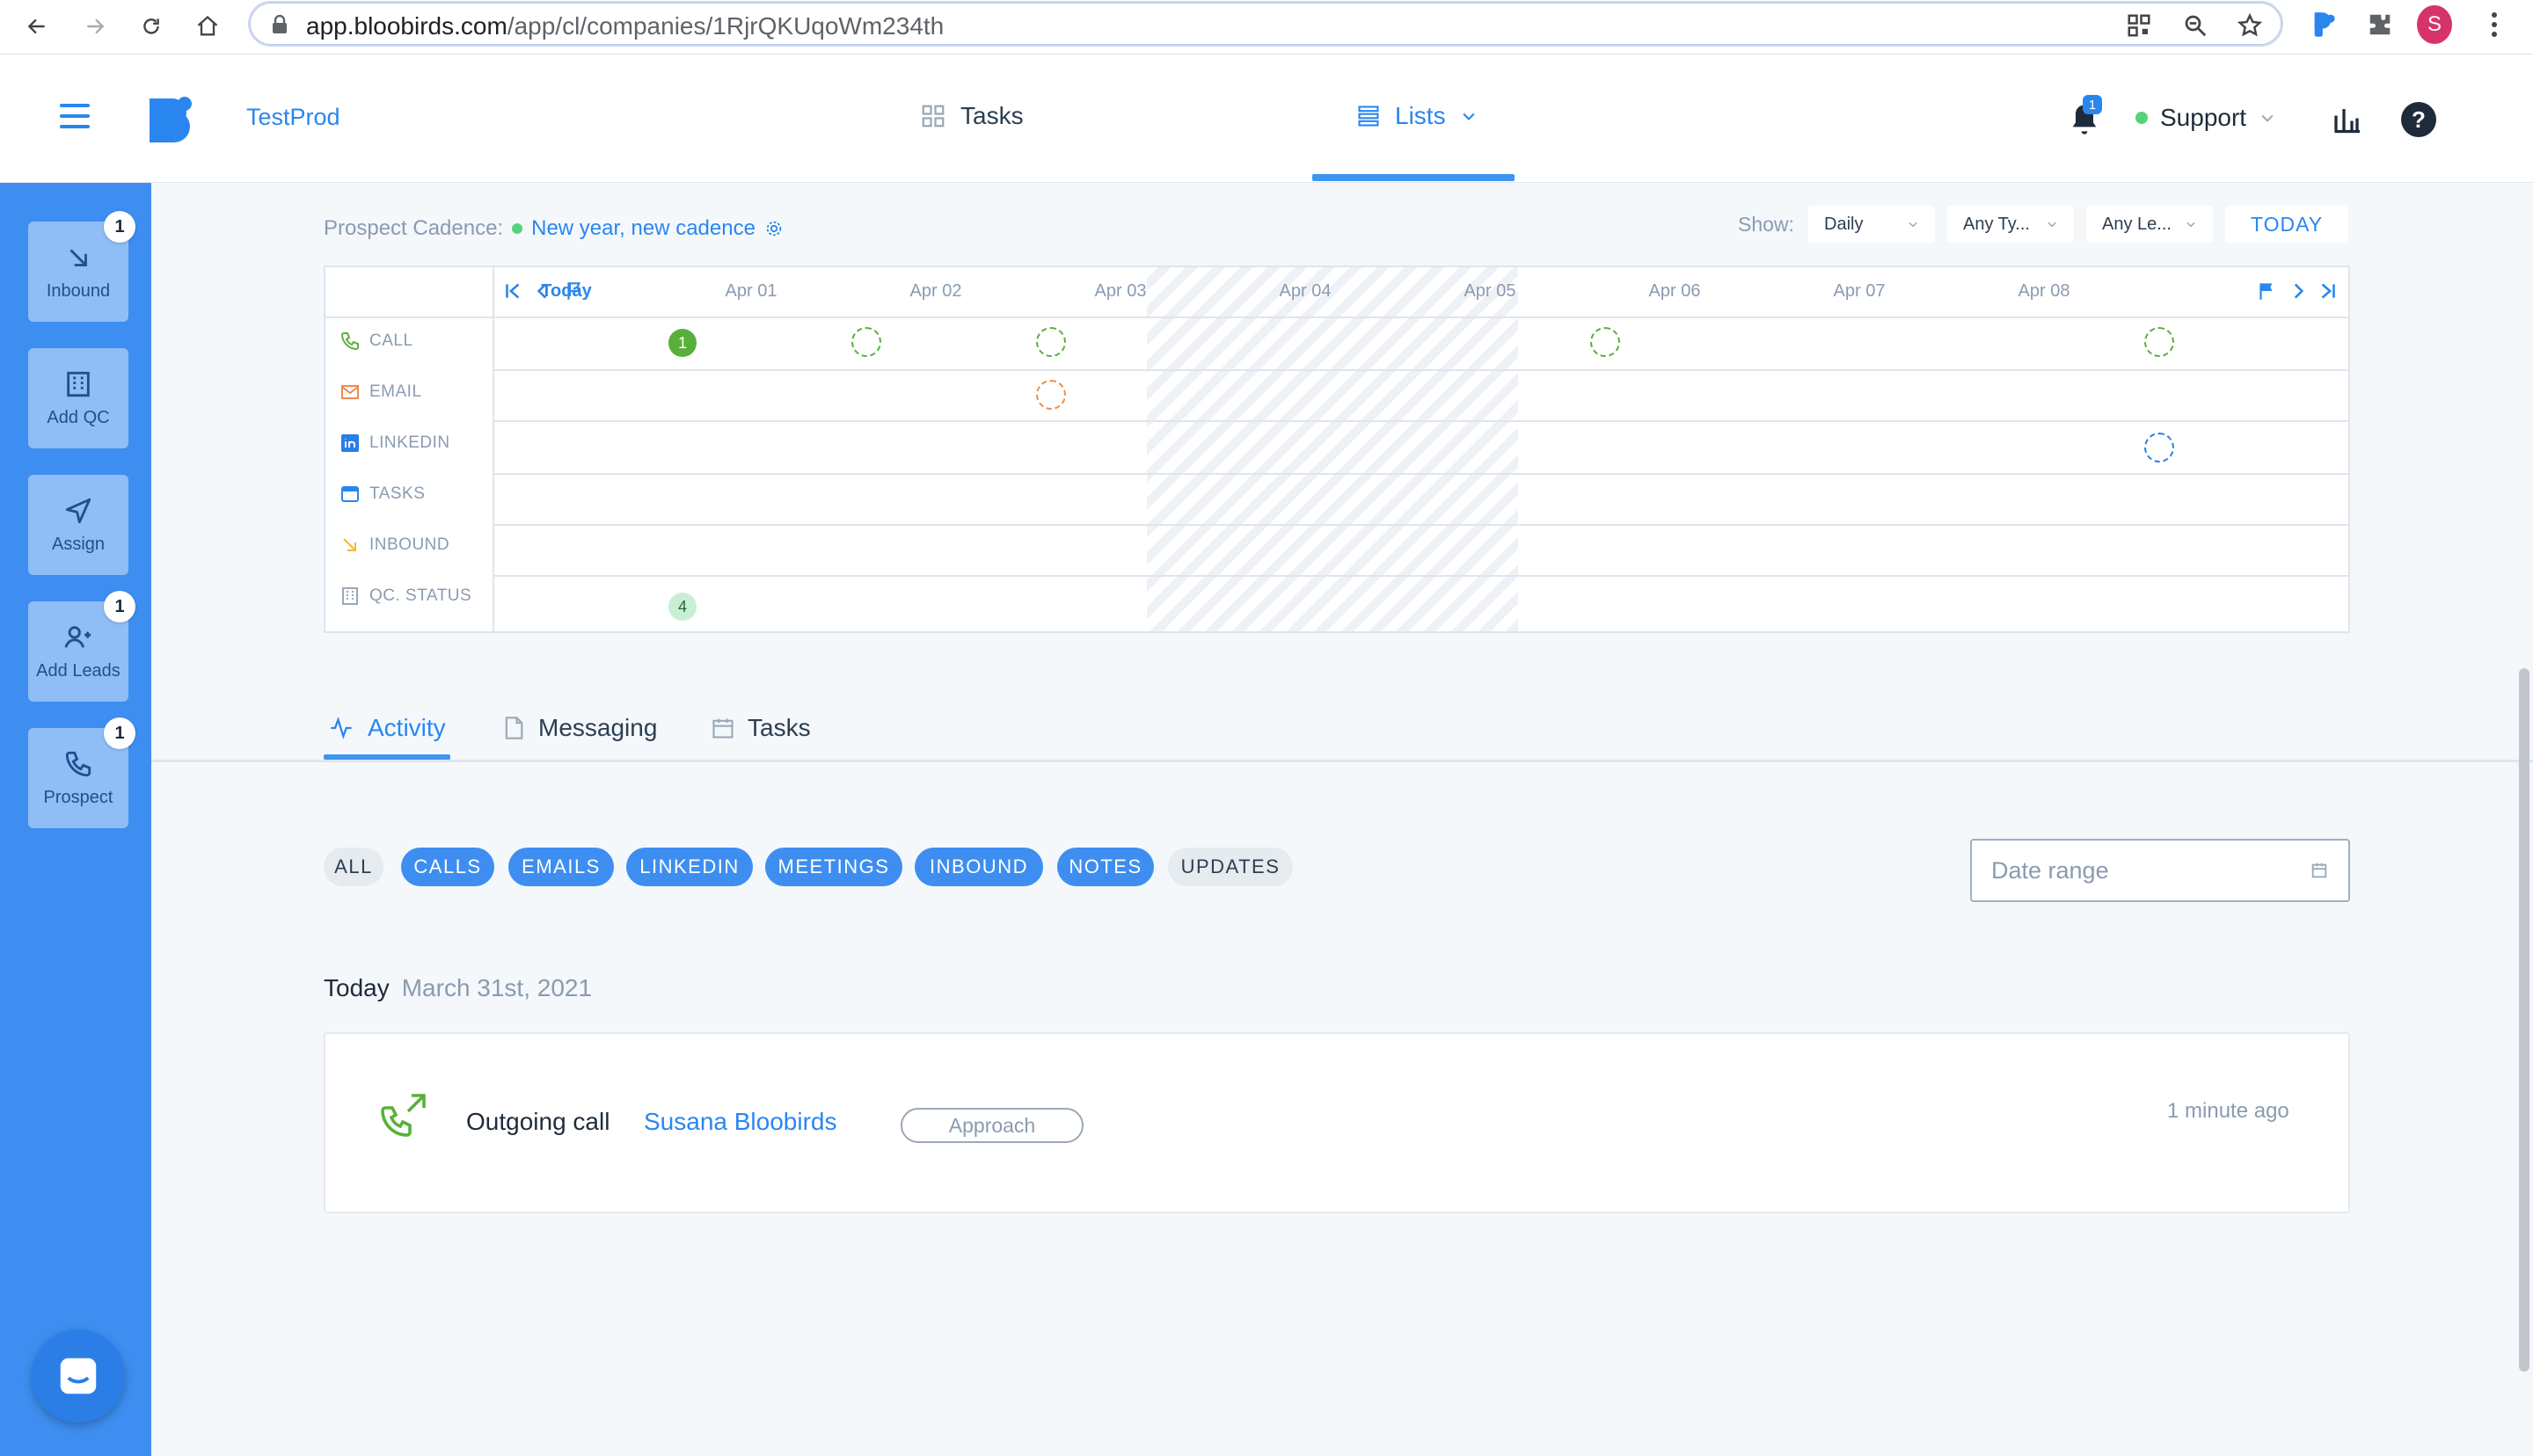  Describe the element at coordinates (350, 494) in the screenshot. I see `task-card-icon` at that location.